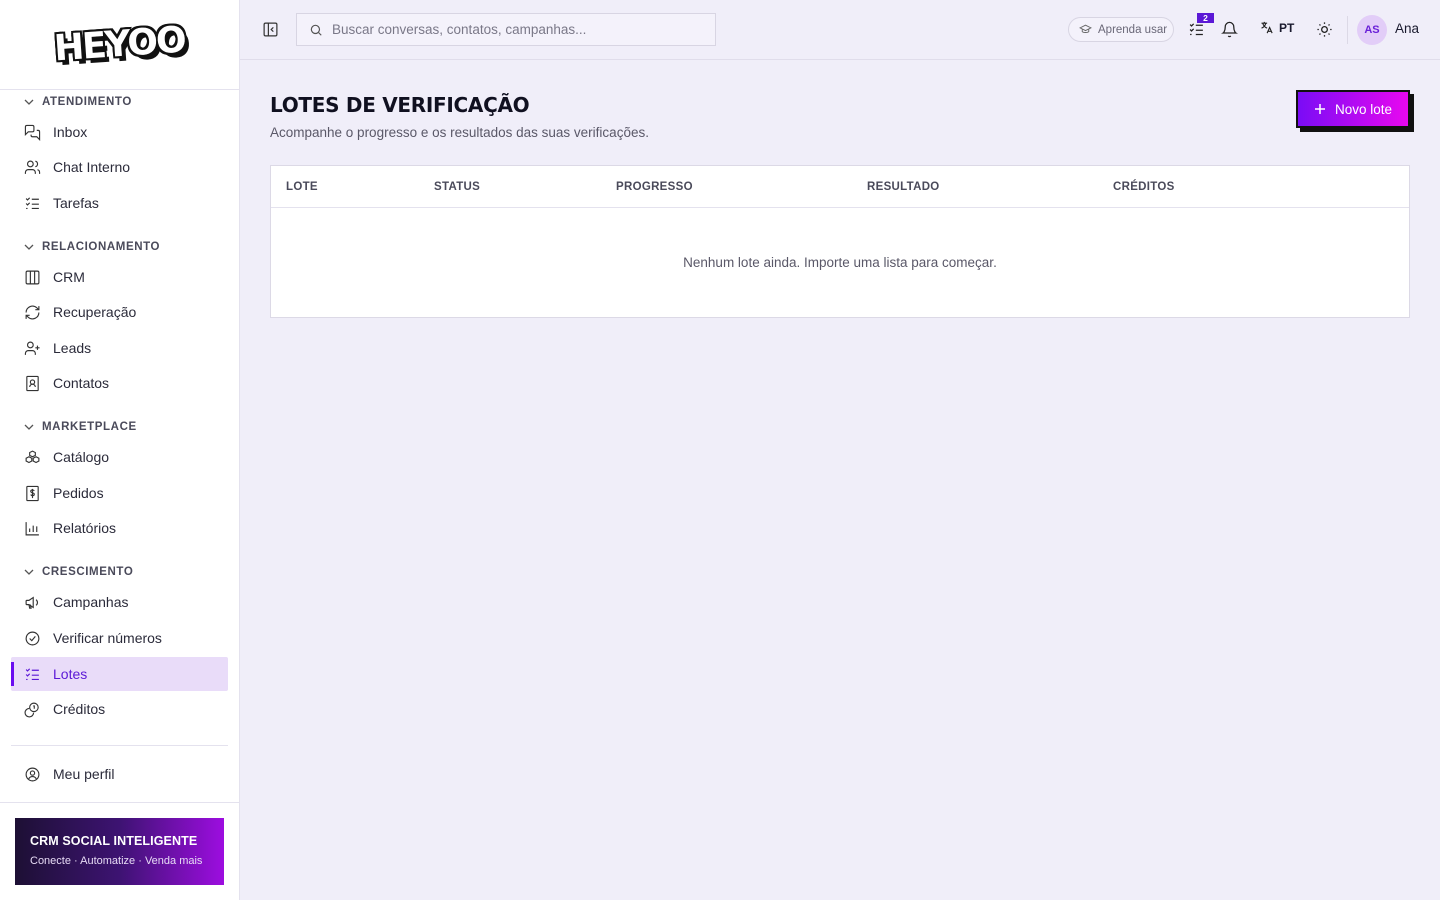 The height and width of the screenshot is (900, 1440). Describe the element at coordinates (72, 348) in the screenshot. I see `sidebar-item-label: Leads` at that location.